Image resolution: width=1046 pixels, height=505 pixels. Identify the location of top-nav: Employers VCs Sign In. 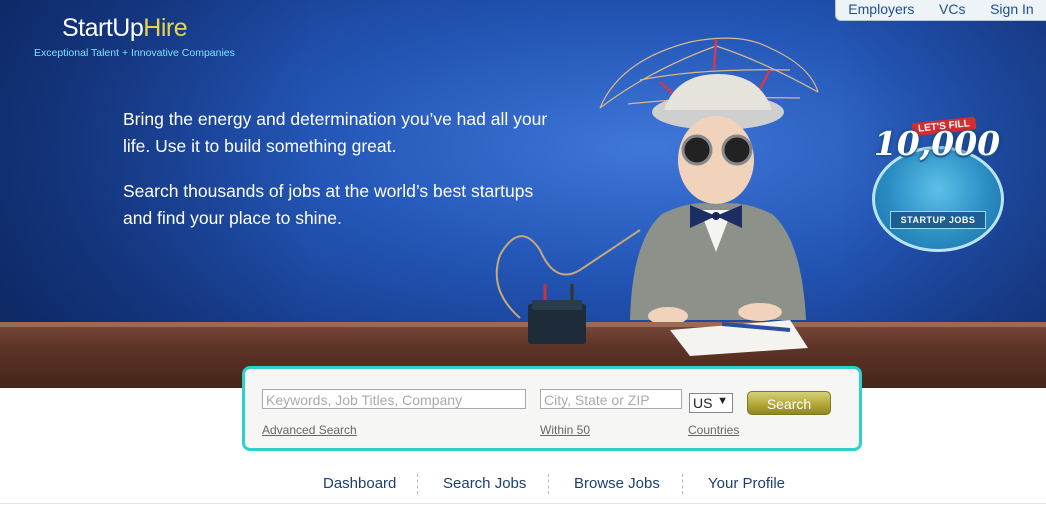
(940, 10).